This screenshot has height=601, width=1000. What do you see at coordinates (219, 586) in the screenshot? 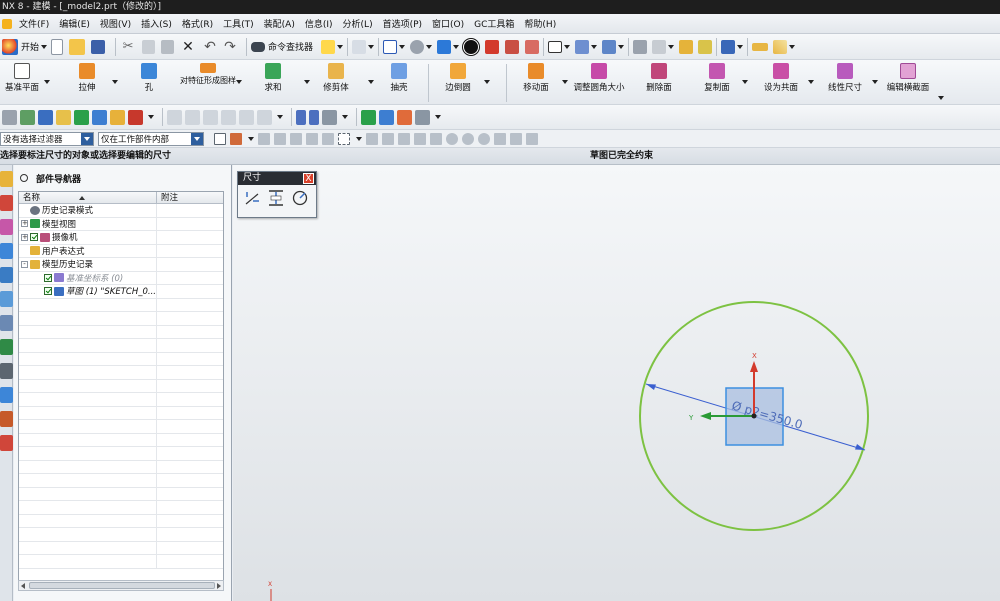
I see `scroll-right-icon` at bounding box center [219, 586].